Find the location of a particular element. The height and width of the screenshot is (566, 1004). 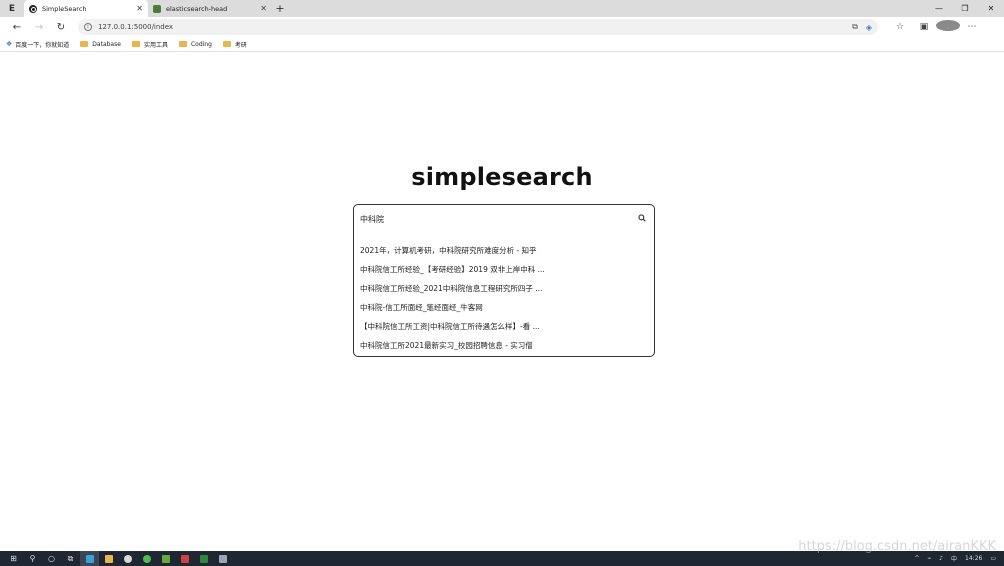

suggestion-item: 中科院-信工所面经_笔经面经_牛客网 is located at coordinates (505, 307).